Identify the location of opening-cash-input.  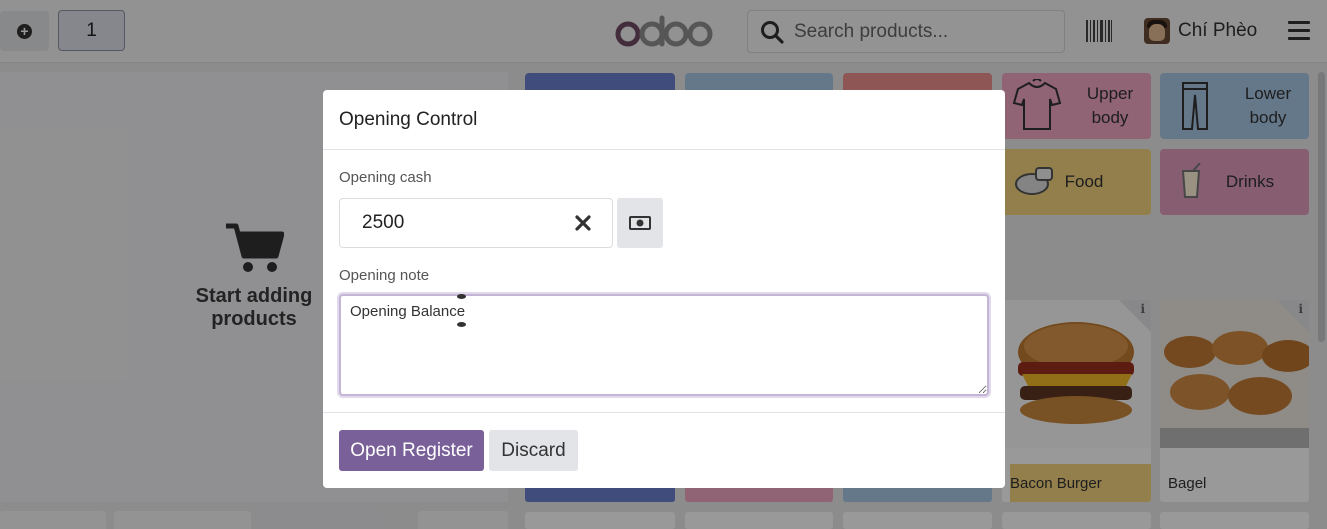
(462, 223).